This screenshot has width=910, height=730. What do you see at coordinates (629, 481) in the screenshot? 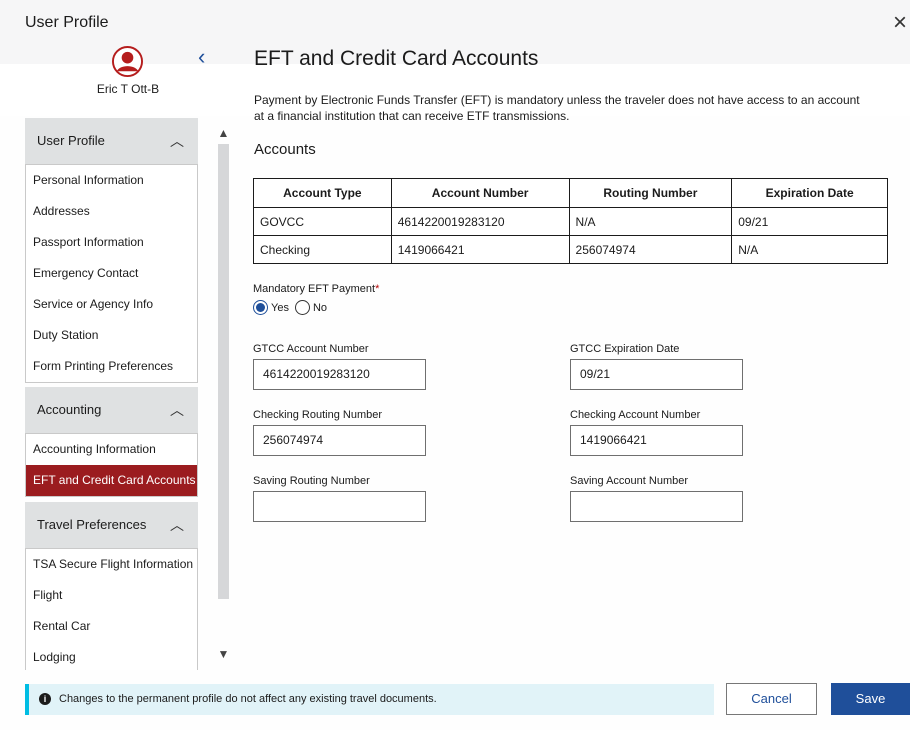
I see `saving-account-label: Saving Account Number` at bounding box center [629, 481].